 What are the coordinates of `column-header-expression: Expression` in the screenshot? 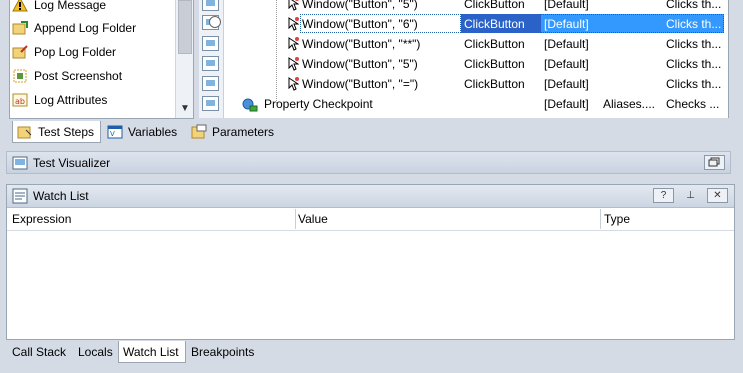 It's located at (41, 219).